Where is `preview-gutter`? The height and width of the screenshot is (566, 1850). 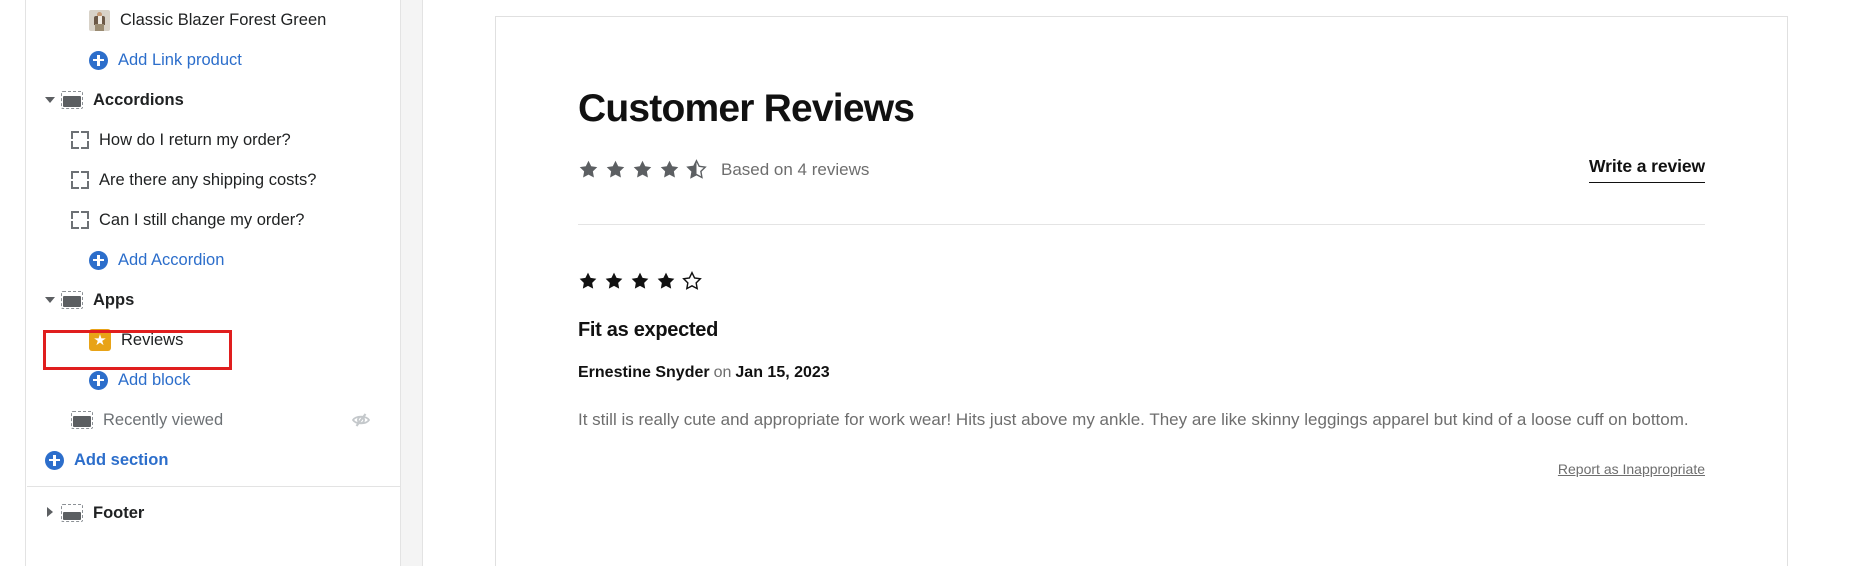
preview-gutter is located at coordinates (412, 283).